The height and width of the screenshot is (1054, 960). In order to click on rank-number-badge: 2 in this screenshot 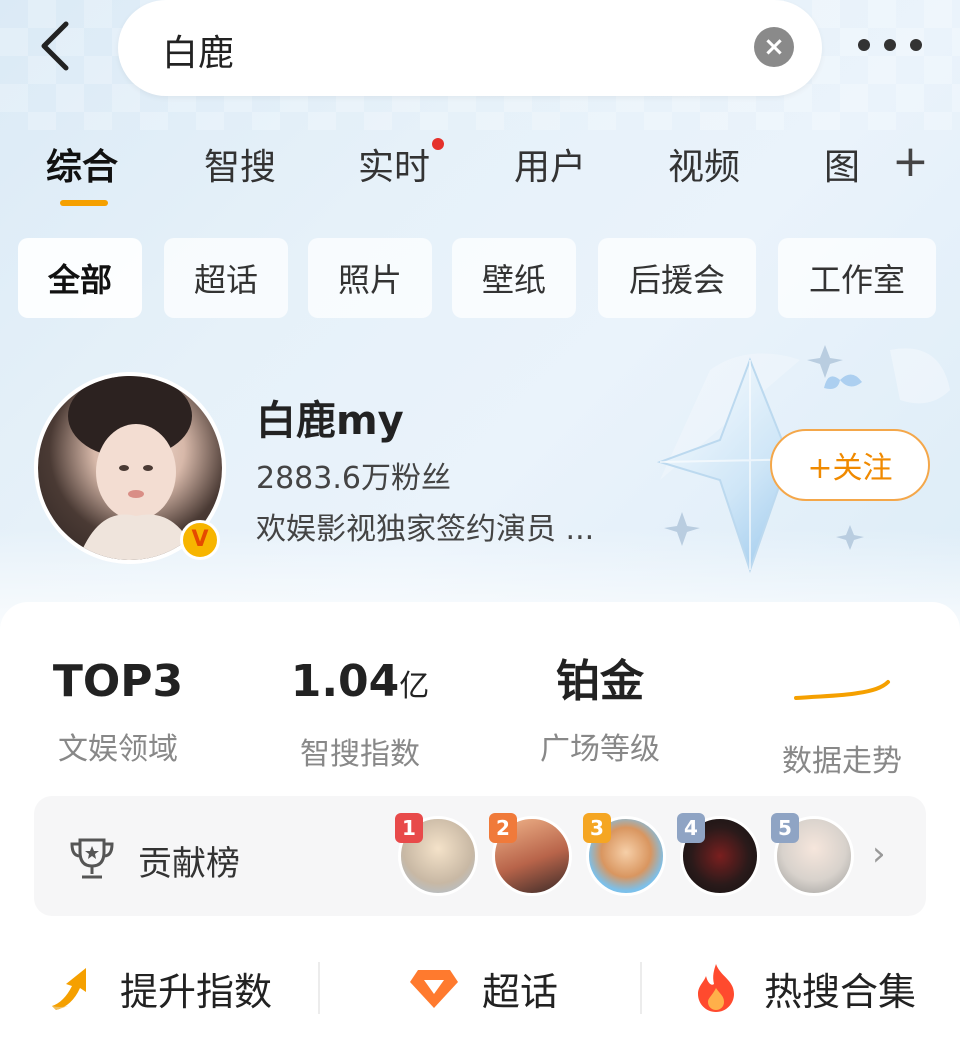, I will do `click(503, 828)`.